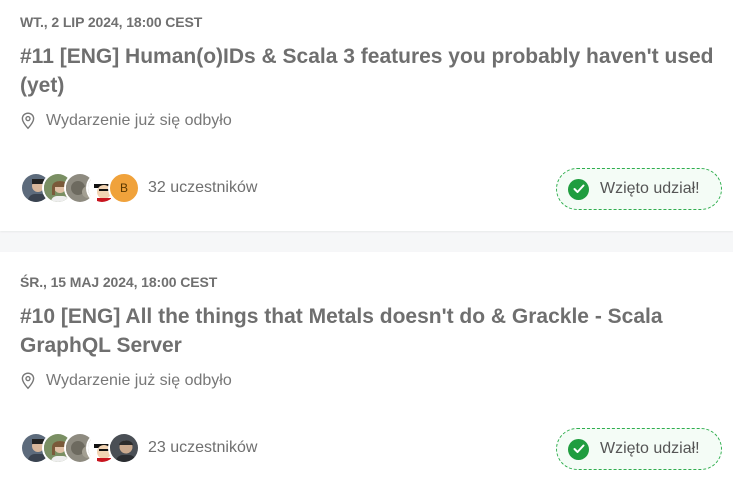  I want to click on attendees-row: 23 uczestników, so click(138, 448).